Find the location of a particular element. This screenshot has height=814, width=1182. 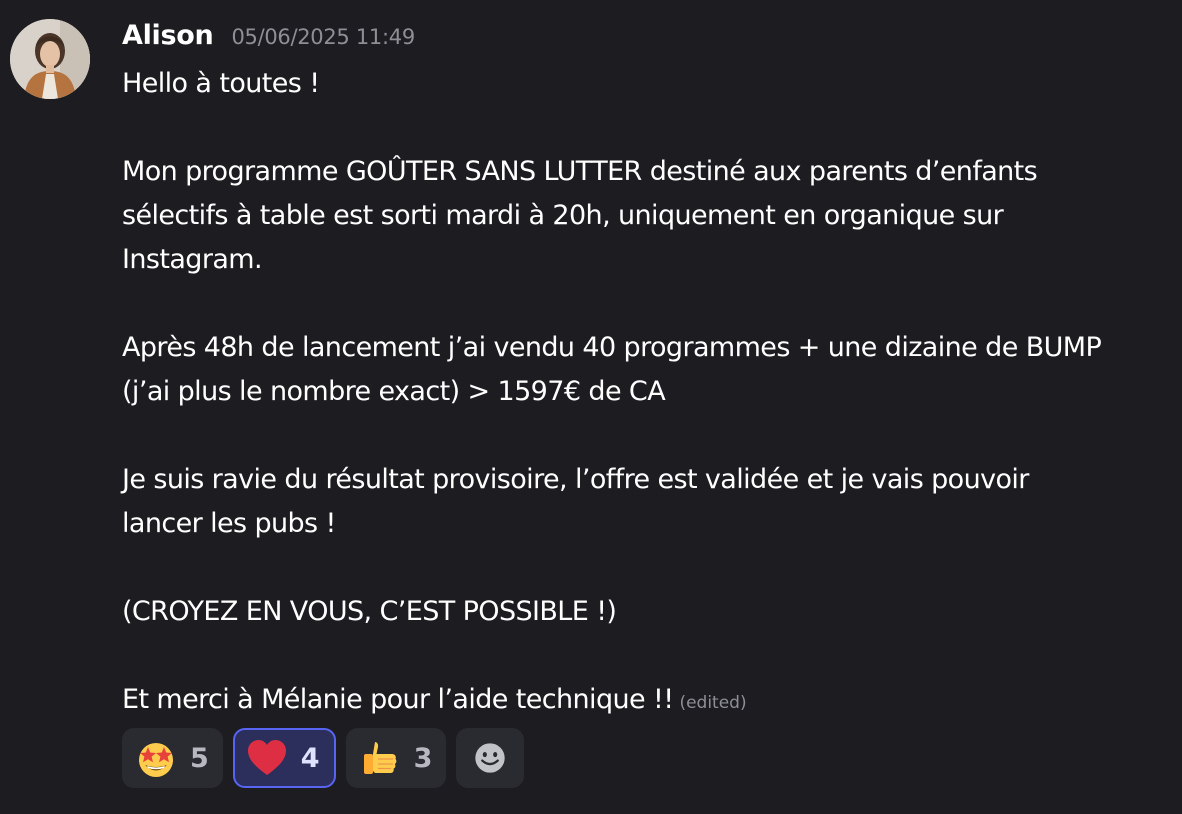

add-reaction-button is located at coordinates (490, 758).